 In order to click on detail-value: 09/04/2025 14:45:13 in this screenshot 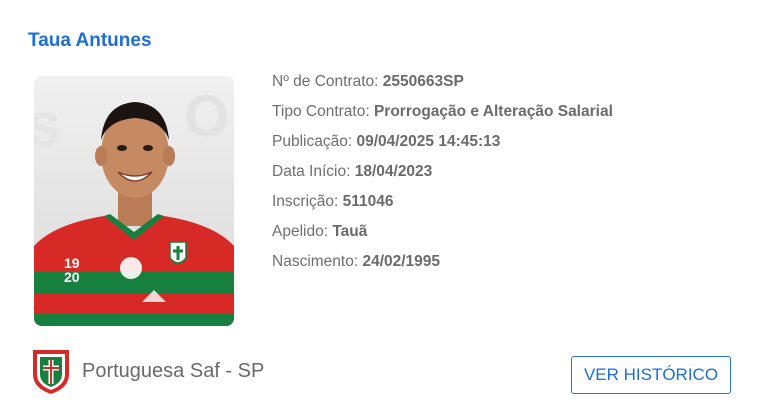, I will do `click(428, 141)`.